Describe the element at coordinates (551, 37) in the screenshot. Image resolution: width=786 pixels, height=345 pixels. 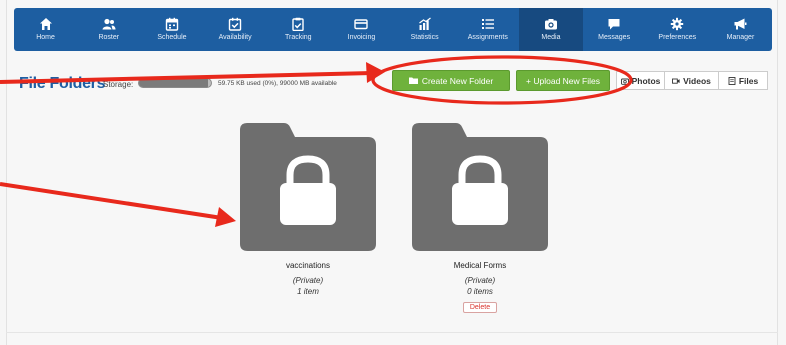
I see `nav-label: Media` at that location.